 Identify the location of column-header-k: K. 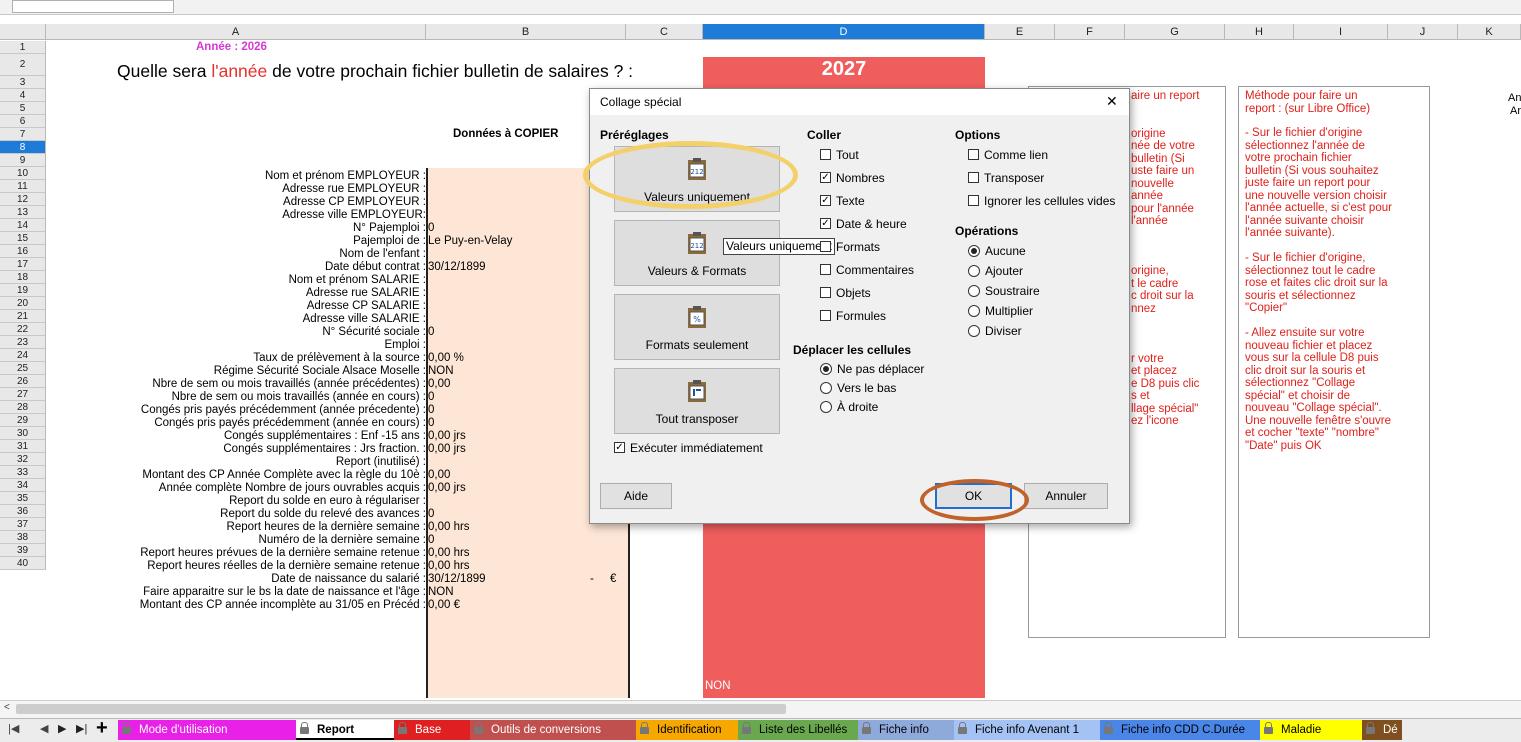
(1489, 32).